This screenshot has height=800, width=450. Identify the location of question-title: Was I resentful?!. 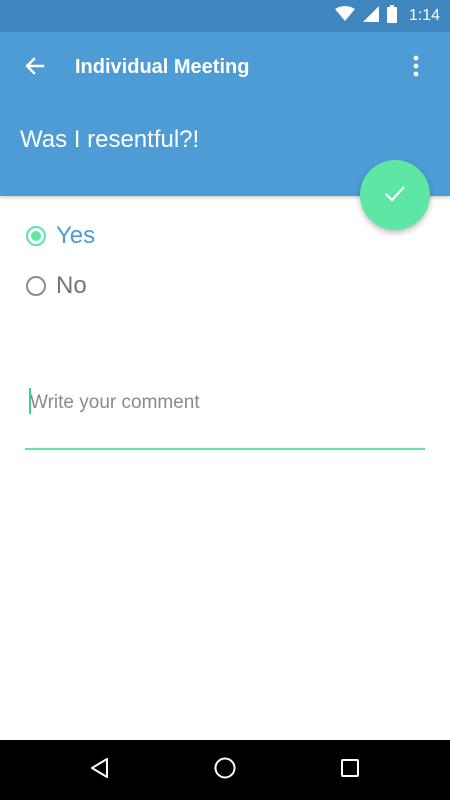
(110, 139).